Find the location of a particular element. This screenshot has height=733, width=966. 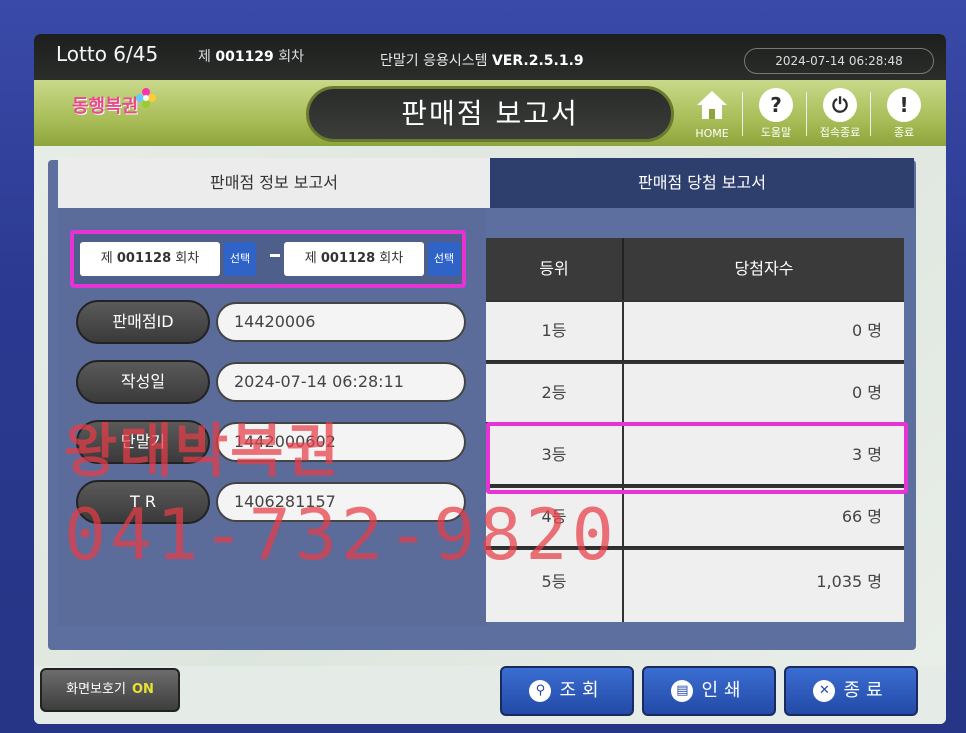

column-header-winners: 당첨자수 is located at coordinates (764, 268).